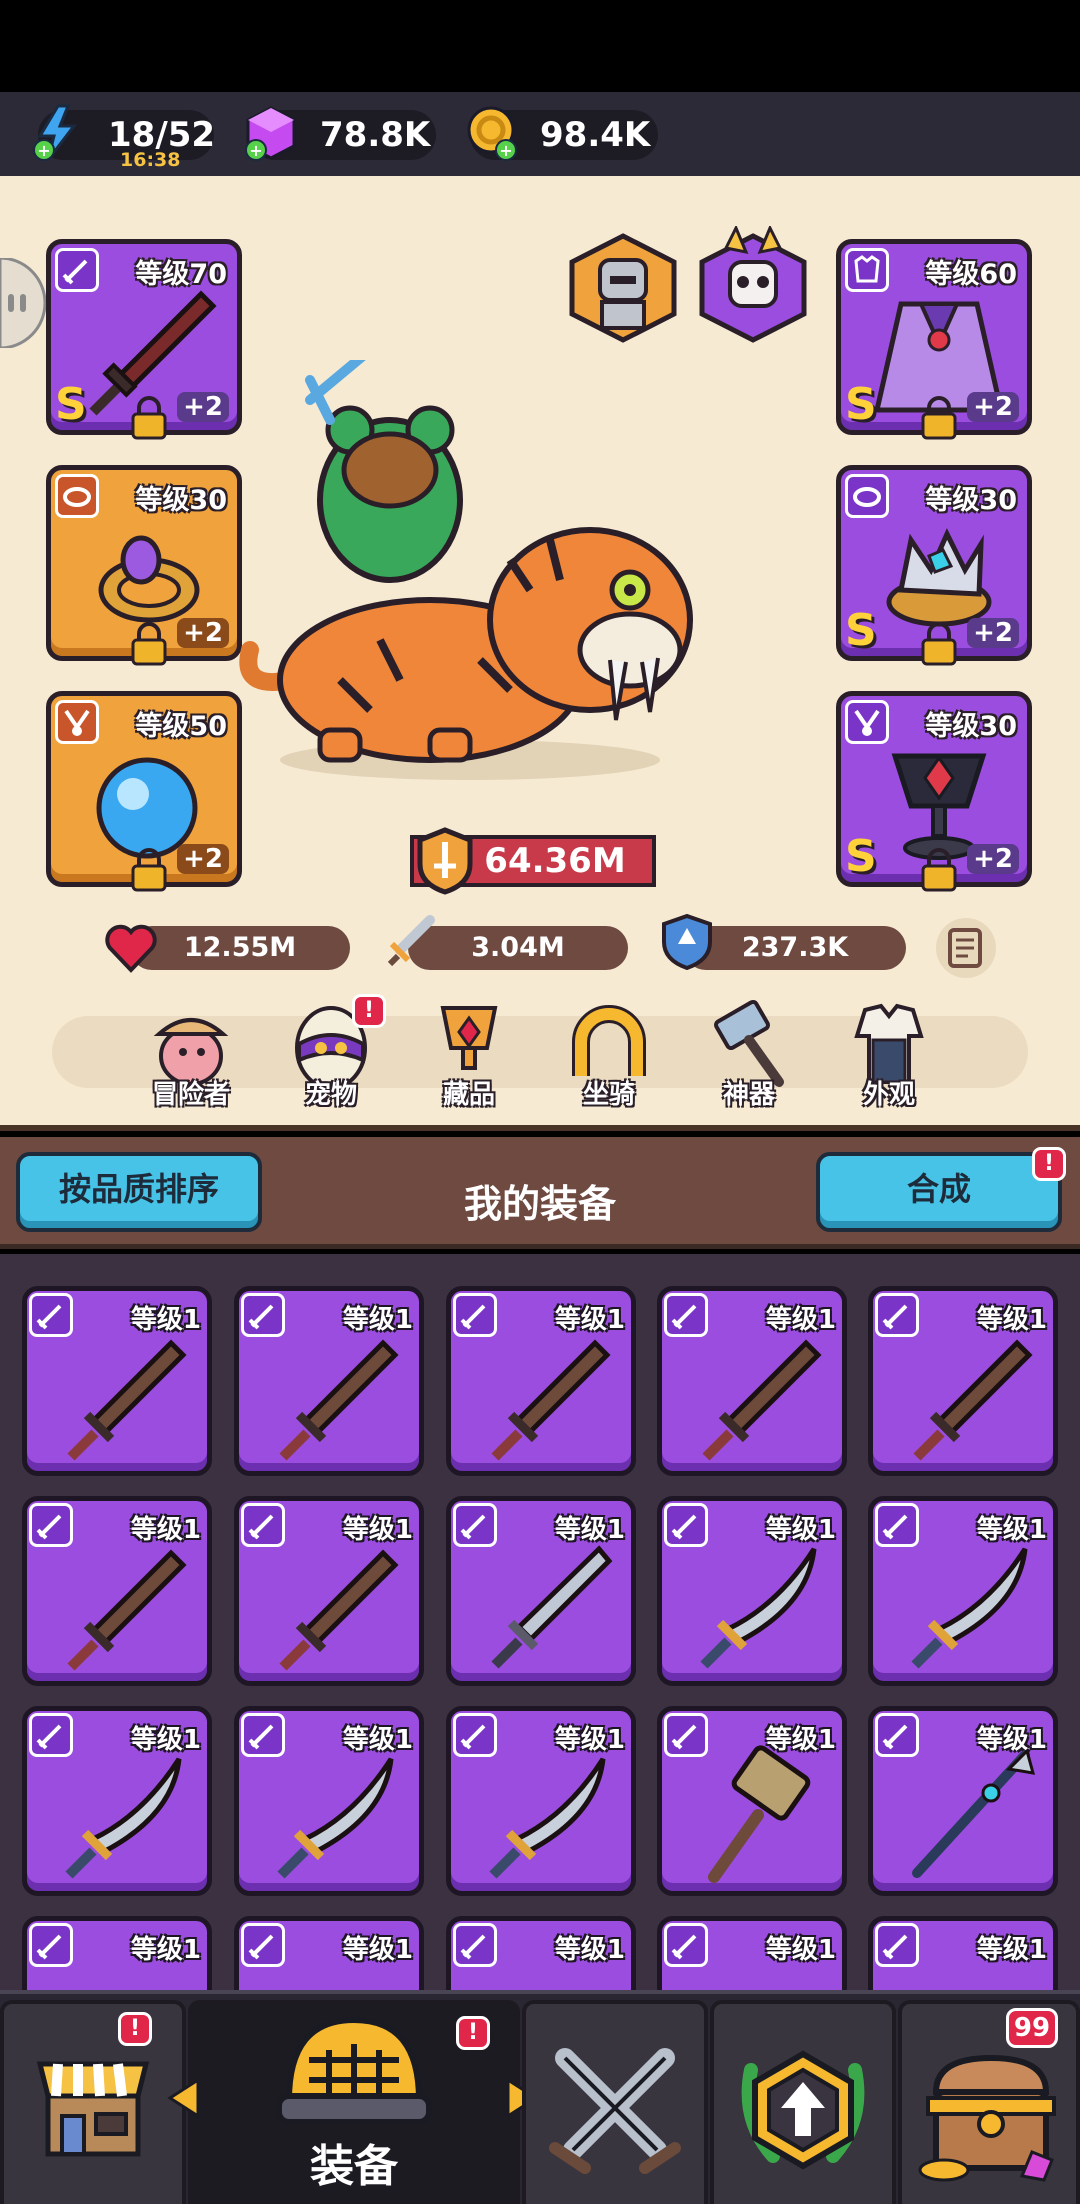 This screenshot has height=2204, width=1080. I want to click on tab-upgrade, so click(803, 2102).